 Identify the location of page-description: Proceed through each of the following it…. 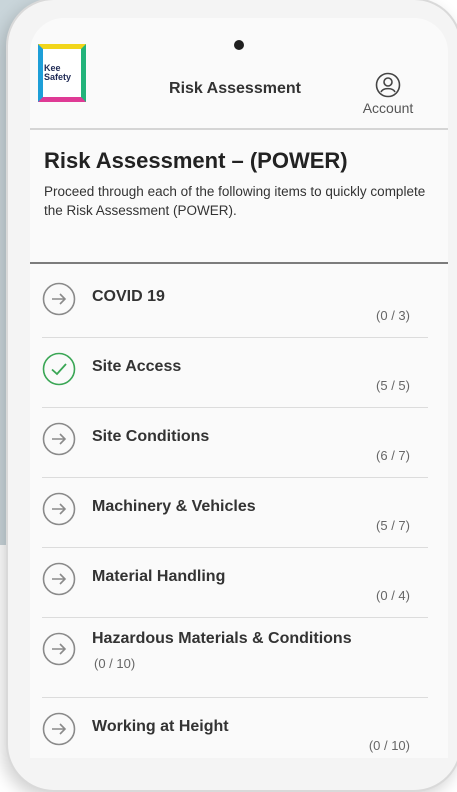
(235, 201).